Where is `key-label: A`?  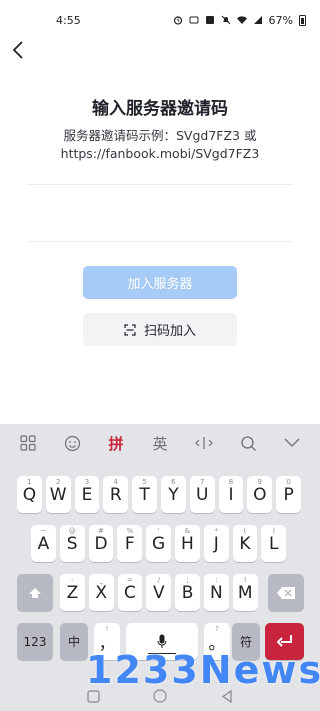 key-label: A is located at coordinates (43, 543).